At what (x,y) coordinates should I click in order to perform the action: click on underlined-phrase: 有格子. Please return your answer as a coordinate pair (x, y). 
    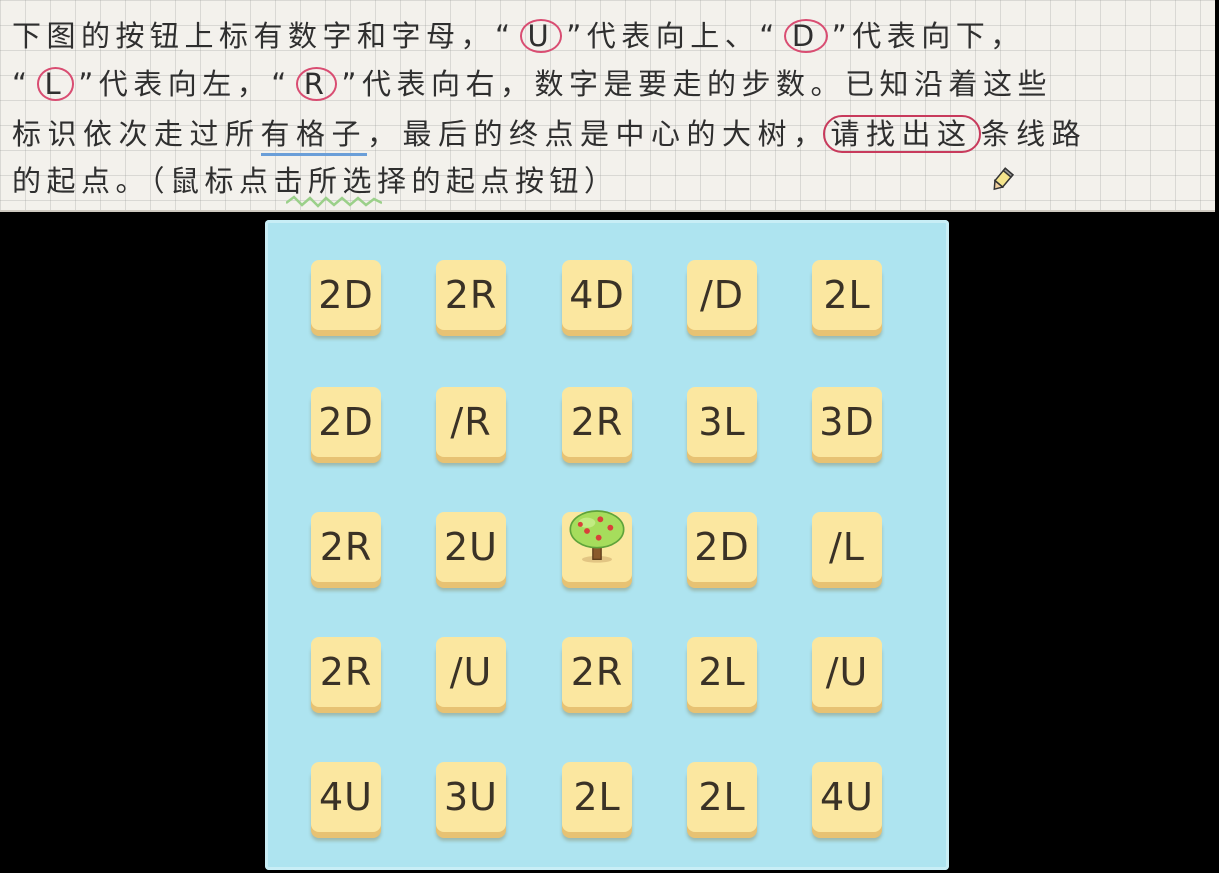
    Looking at the image, I should click on (314, 136).